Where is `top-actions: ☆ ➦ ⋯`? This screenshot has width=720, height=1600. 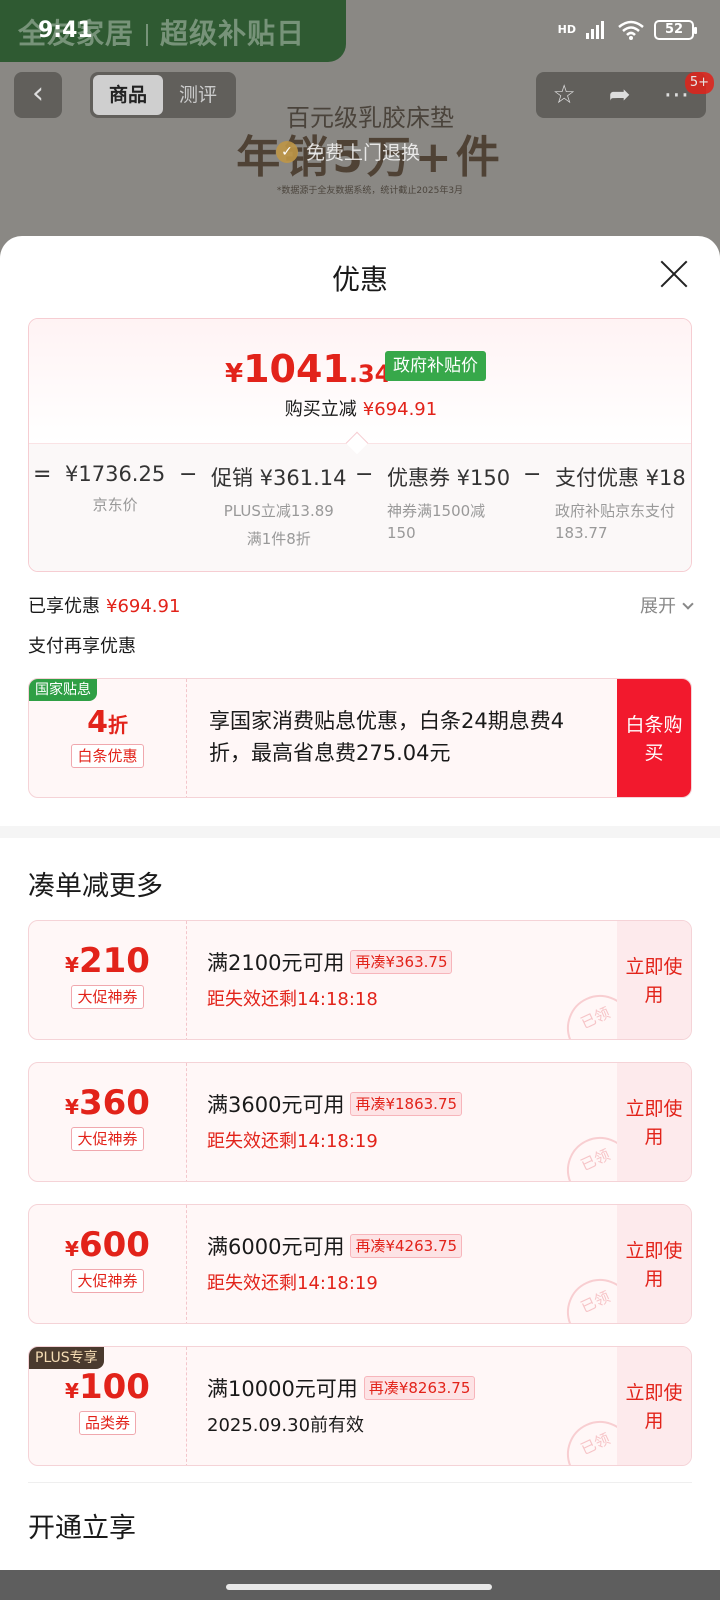
top-actions: ☆ ➦ ⋯ is located at coordinates (621, 95).